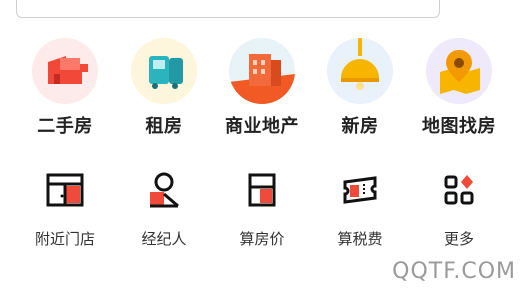 This screenshot has width=524, height=288. What do you see at coordinates (164, 71) in the screenshot?
I see `rent-truck-icon` at bounding box center [164, 71].